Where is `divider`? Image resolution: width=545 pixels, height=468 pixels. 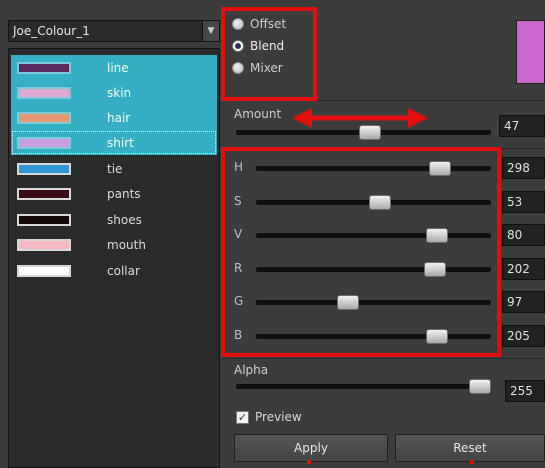 divider is located at coordinates (383, 358).